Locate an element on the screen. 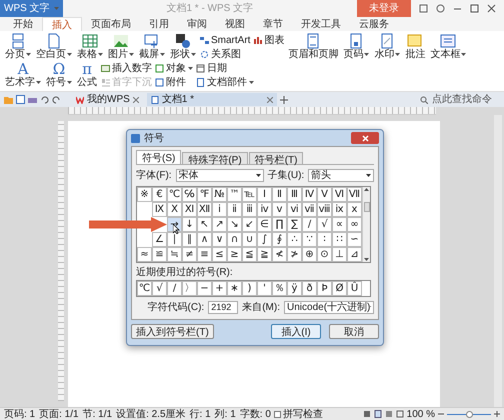 The image size is (504, 420). symbol-cell: ⅷ is located at coordinates (324, 209).